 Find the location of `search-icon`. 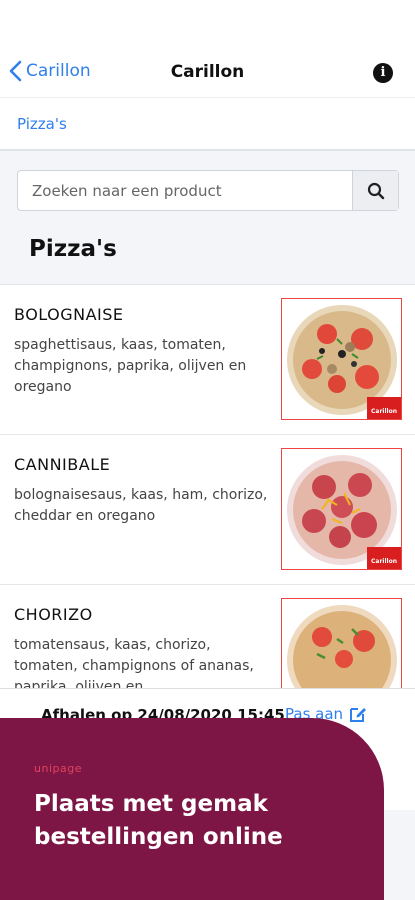

search-icon is located at coordinates (375, 190).